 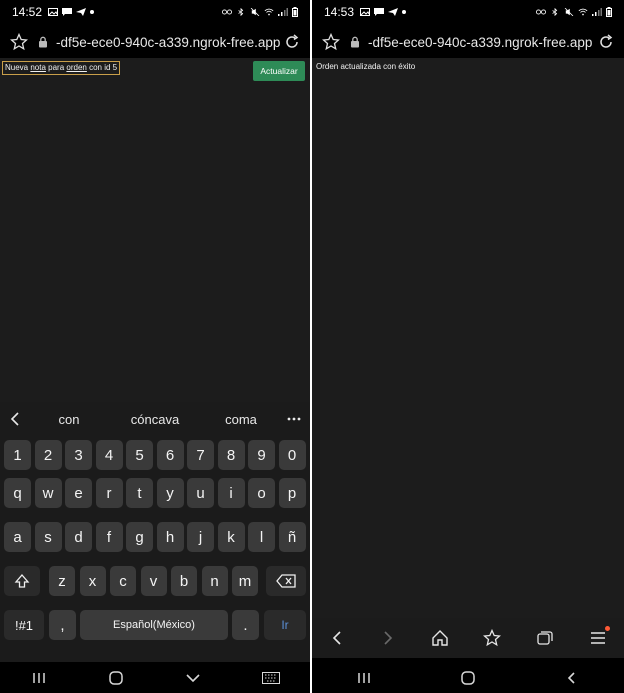 I want to click on letter-row-1: q w e r t y u i o p, so click(x=155, y=493).